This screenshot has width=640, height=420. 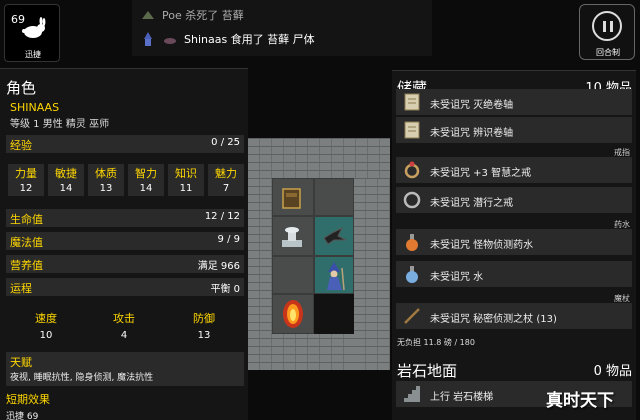 I want to click on turn-mode-label: 回合制, so click(x=608, y=52).